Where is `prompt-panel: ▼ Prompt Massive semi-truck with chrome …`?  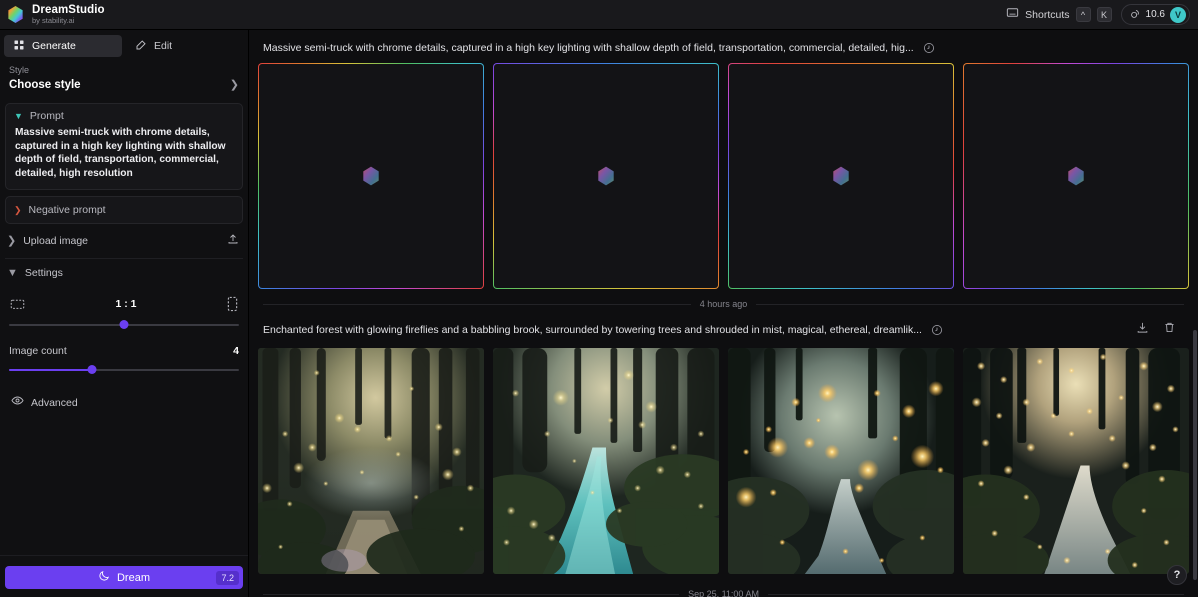 prompt-panel: ▼ Prompt Massive semi-truck with chrome … is located at coordinates (124, 147).